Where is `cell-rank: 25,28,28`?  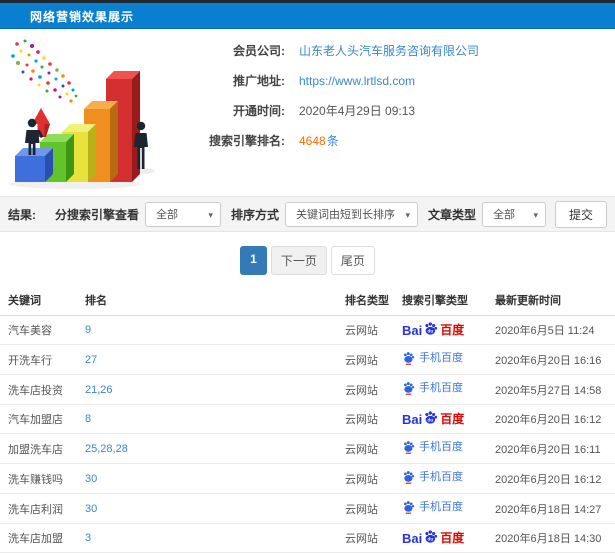 cell-rank: 25,28,28 is located at coordinates (215, 448).